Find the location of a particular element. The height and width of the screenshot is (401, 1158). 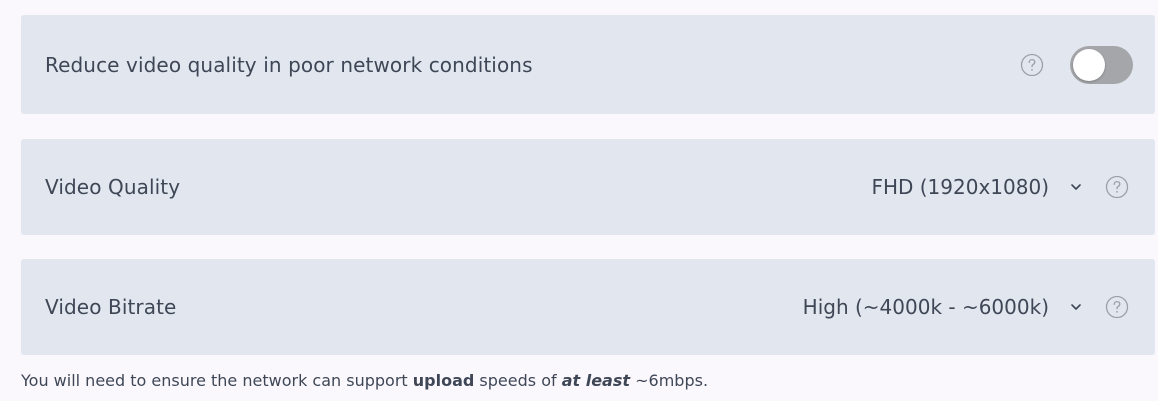

toggle-knob is located at coordinates (1089, 64).